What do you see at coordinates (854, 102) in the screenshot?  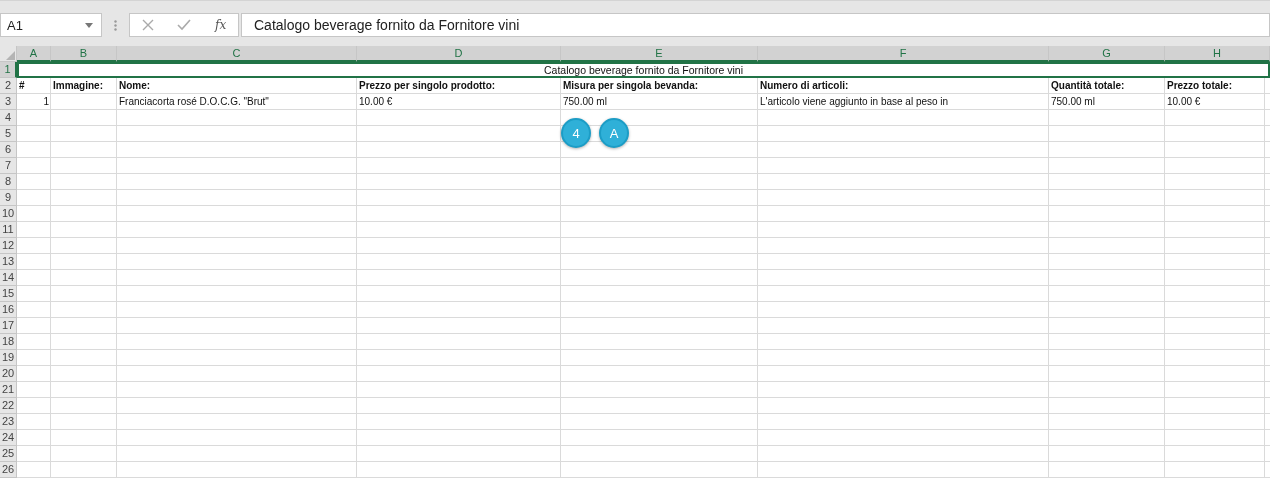 I see `table-cell-text: L'articolo viene aggiunto in base al peso in` at bounding box center [854, 102].